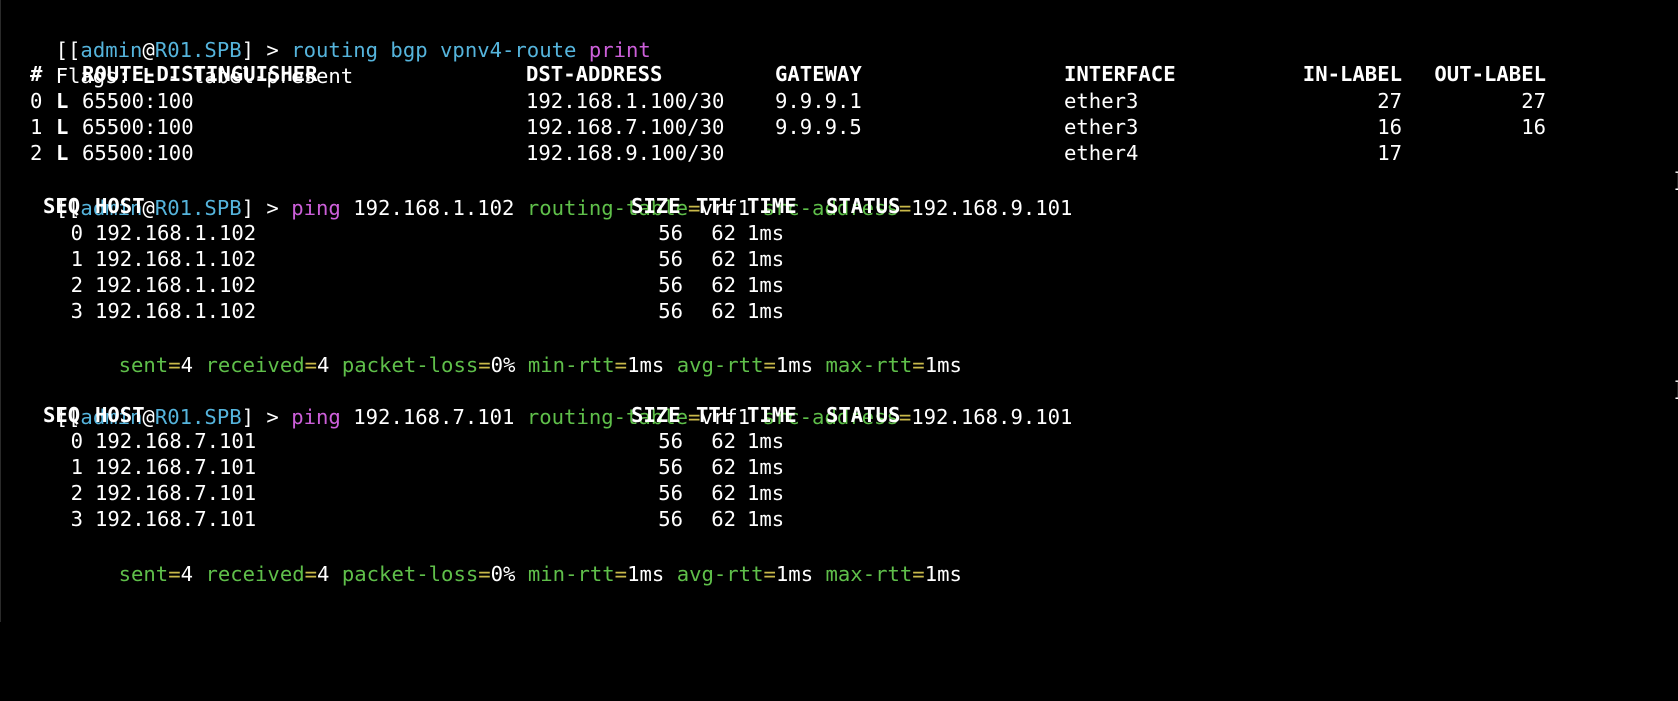 This screenshot has height=701, width=1678. I want to click on header-interface: INTERFACE, so click(1120, 74).